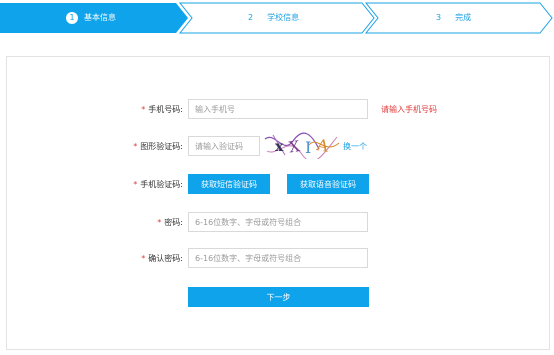 The height and width of the screenshot is (355, 554). I want to click on captcha-glyph-3: I, so click(308, 147).